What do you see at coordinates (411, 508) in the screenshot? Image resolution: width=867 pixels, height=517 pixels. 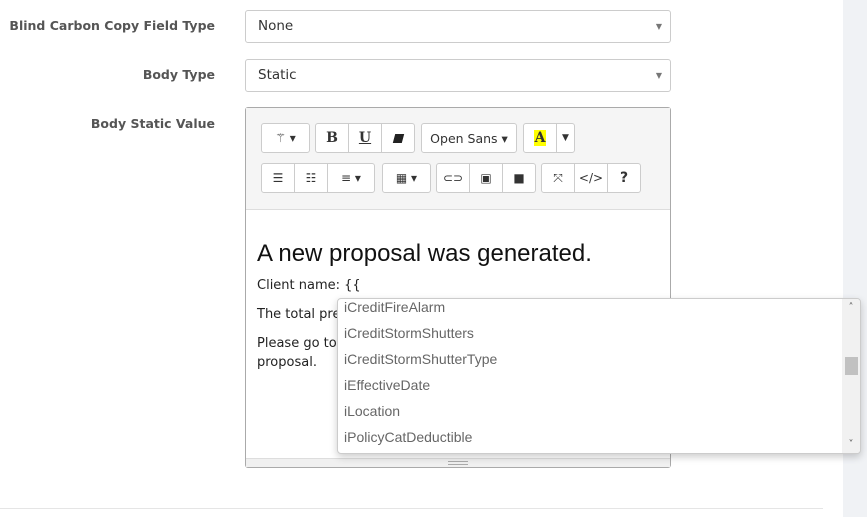 I see `divider` at bounding box center [411, 508].